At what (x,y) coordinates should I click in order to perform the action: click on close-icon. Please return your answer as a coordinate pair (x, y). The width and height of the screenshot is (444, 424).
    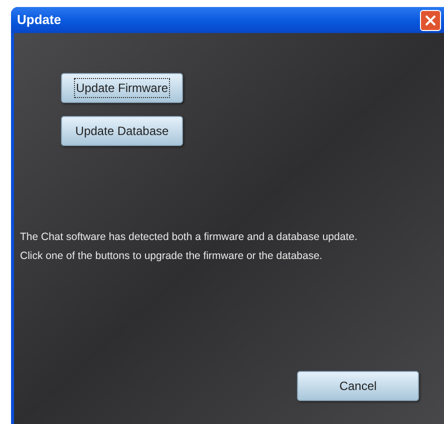
    Looking at the image, I should click on (430, 20).